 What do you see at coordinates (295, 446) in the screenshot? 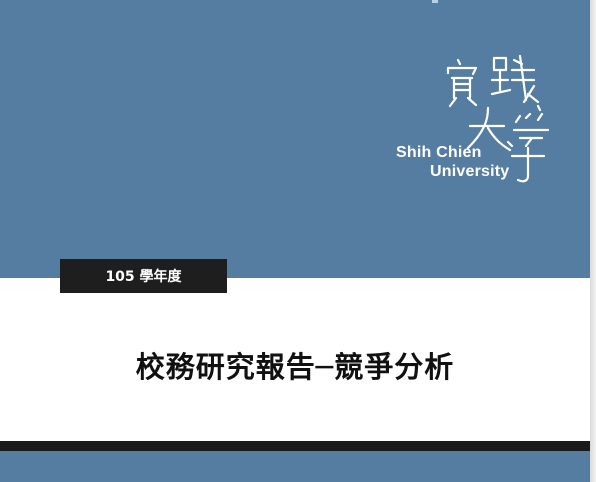
I see `divider-rule` at bounding box center [295, 446].